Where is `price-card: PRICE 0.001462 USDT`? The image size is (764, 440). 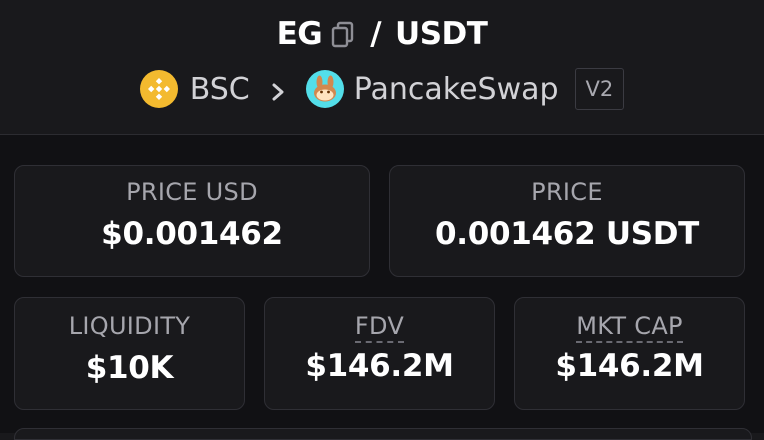 price-card: PRICE 0.001462 USDT is located at coordinates (567, 221).